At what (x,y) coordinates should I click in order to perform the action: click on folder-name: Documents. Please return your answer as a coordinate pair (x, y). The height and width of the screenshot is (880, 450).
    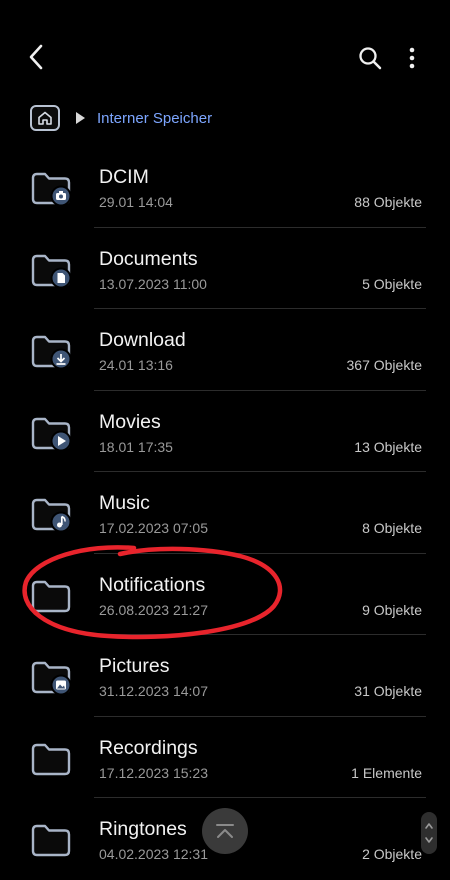
    Looking at the image, I should click on (148, 258).